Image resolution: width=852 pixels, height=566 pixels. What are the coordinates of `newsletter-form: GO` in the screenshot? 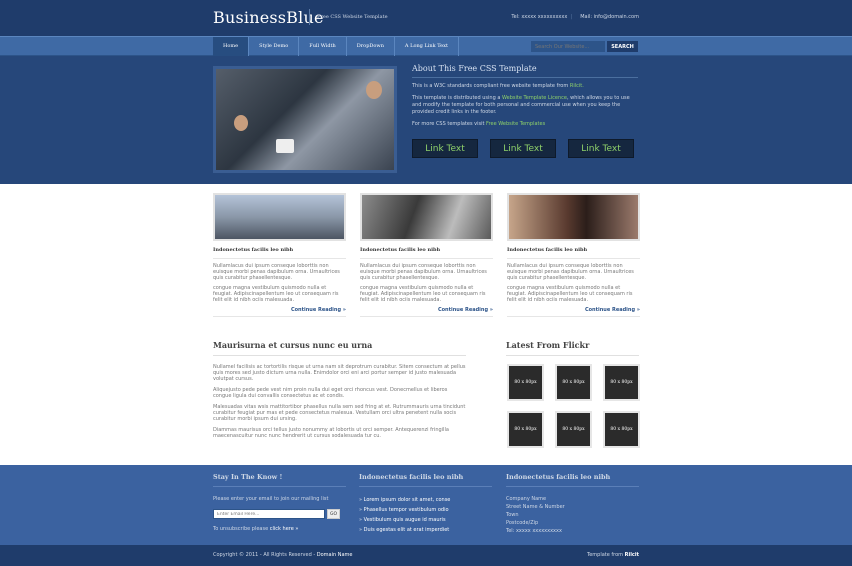 It's located at (279, 514).